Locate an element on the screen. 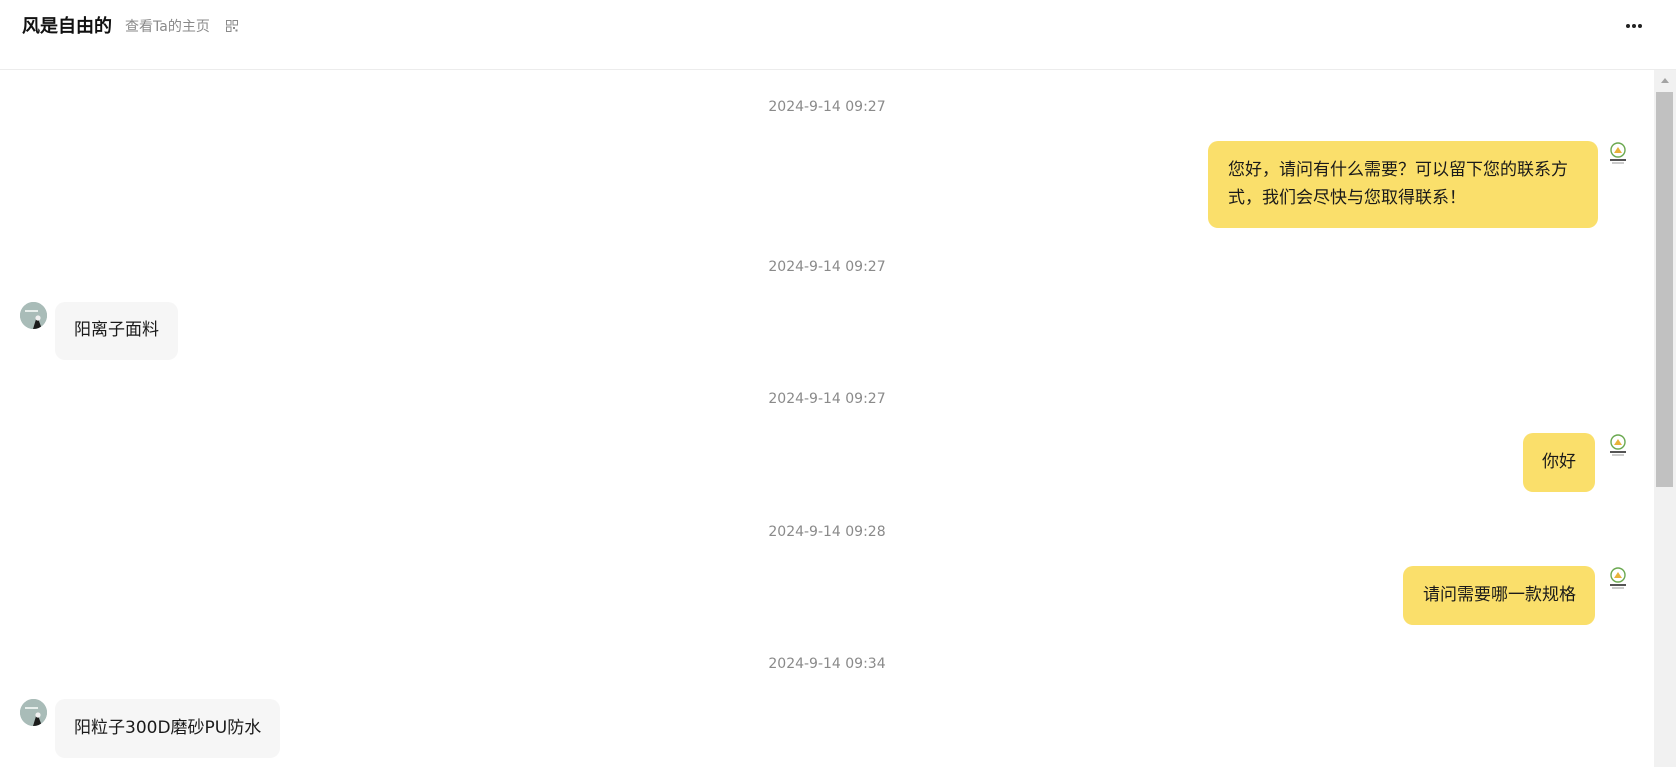 The height and width of the screenshot is (767, 1676). message-text-line: 阳粒子300D磨砂PU防水 is located at coordinates (168, 728).